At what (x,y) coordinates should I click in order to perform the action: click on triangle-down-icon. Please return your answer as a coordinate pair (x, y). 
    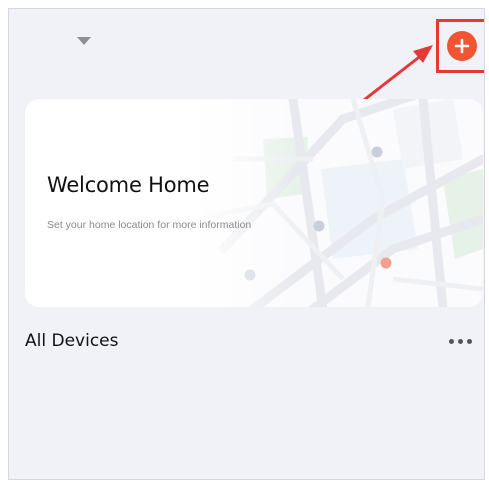
    Looking at the image, I should click on (84, 41).